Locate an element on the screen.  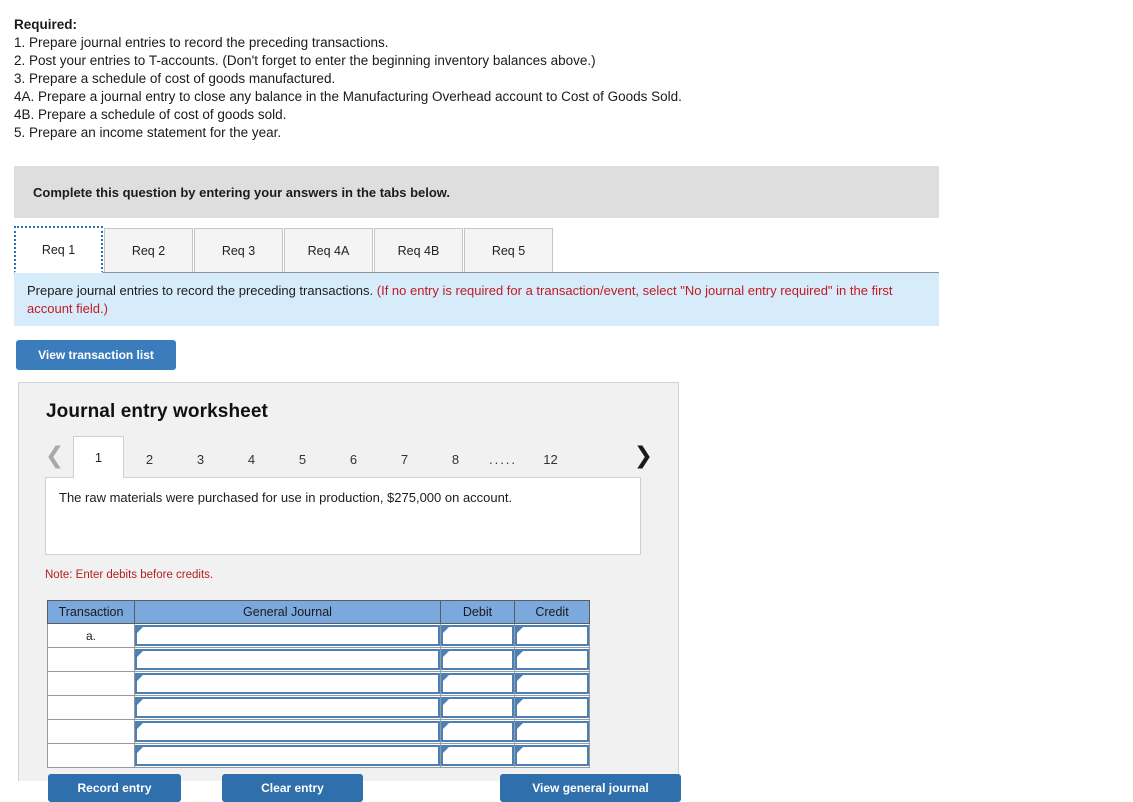
view-transaction-list-button: View transaction list is located at coordinates (96, 355).